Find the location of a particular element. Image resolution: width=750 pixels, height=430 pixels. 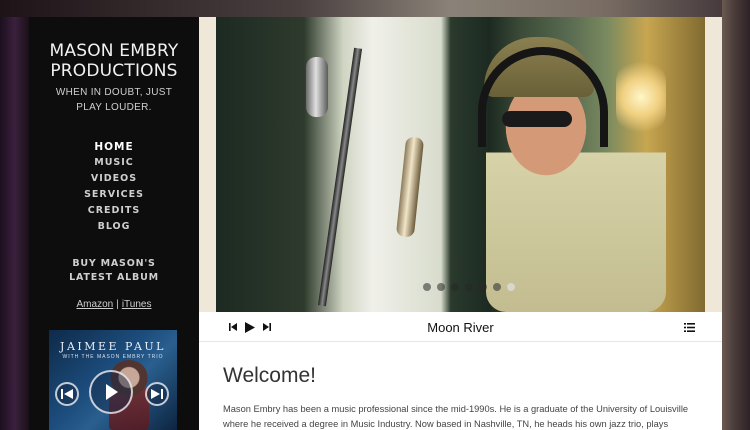

main-nav: HOME MUSIC VIDEOS SERVICES CREDITS BLOG is located at coordinates (114, 187).